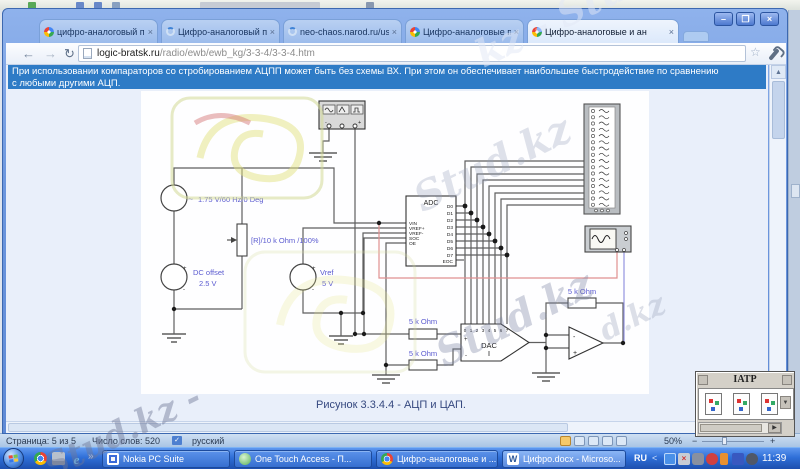 The width and height of the screenshot is (800, 469). I want to click on quicklaunch-ie-icon: e, so click(76, 459).